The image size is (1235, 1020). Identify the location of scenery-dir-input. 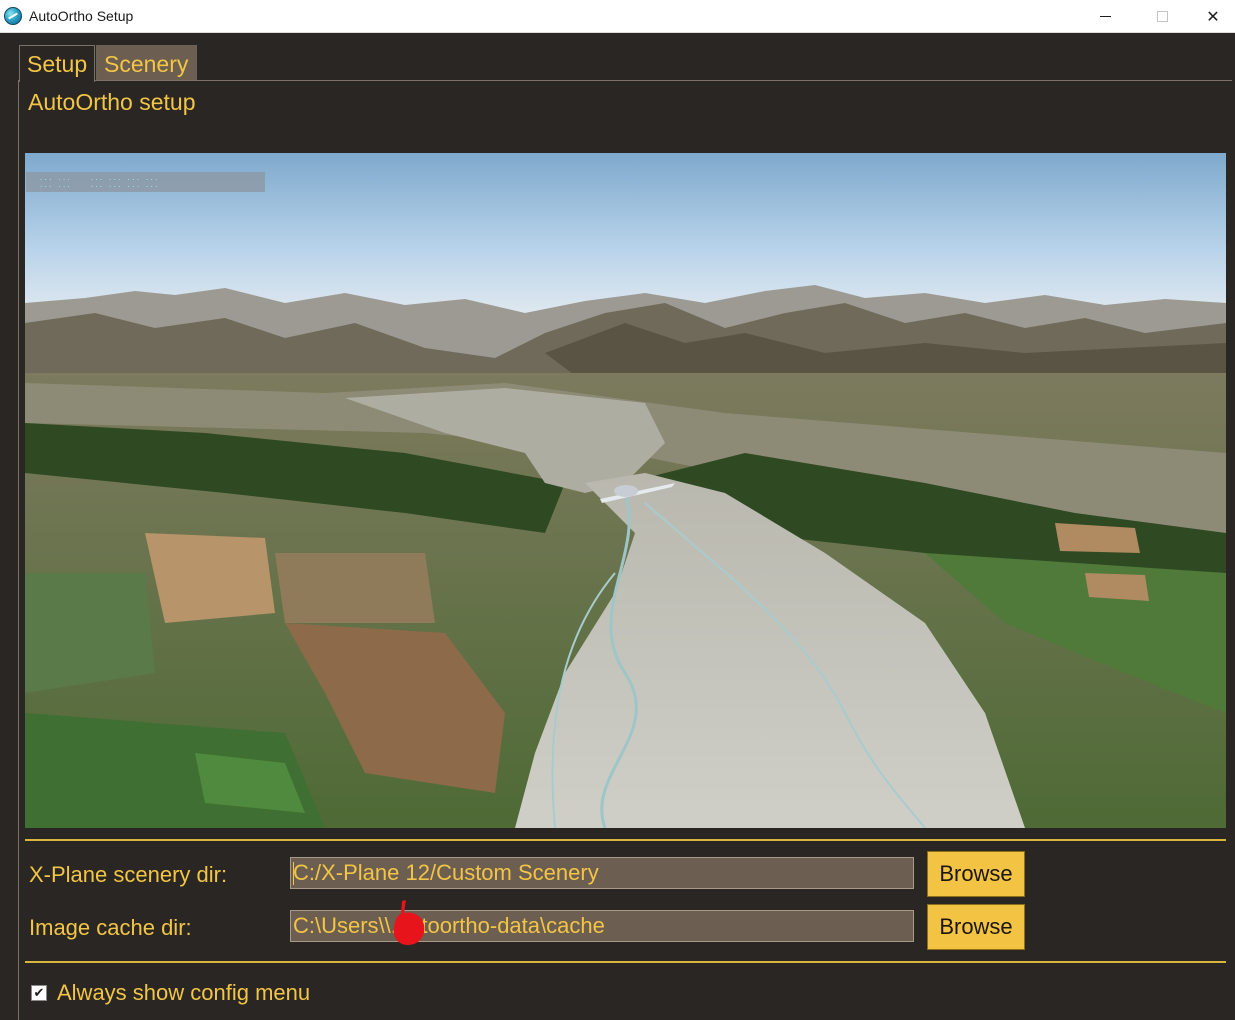
(602, 873).